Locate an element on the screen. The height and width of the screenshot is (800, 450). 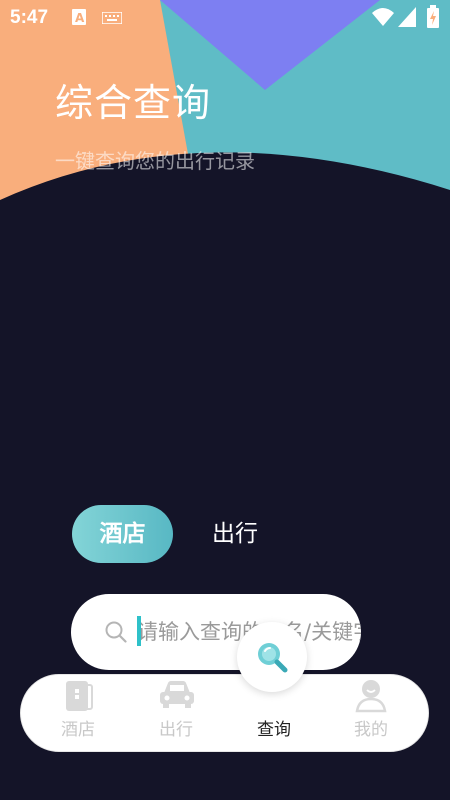
keyboard-icon is located at coordinates (112, 18).